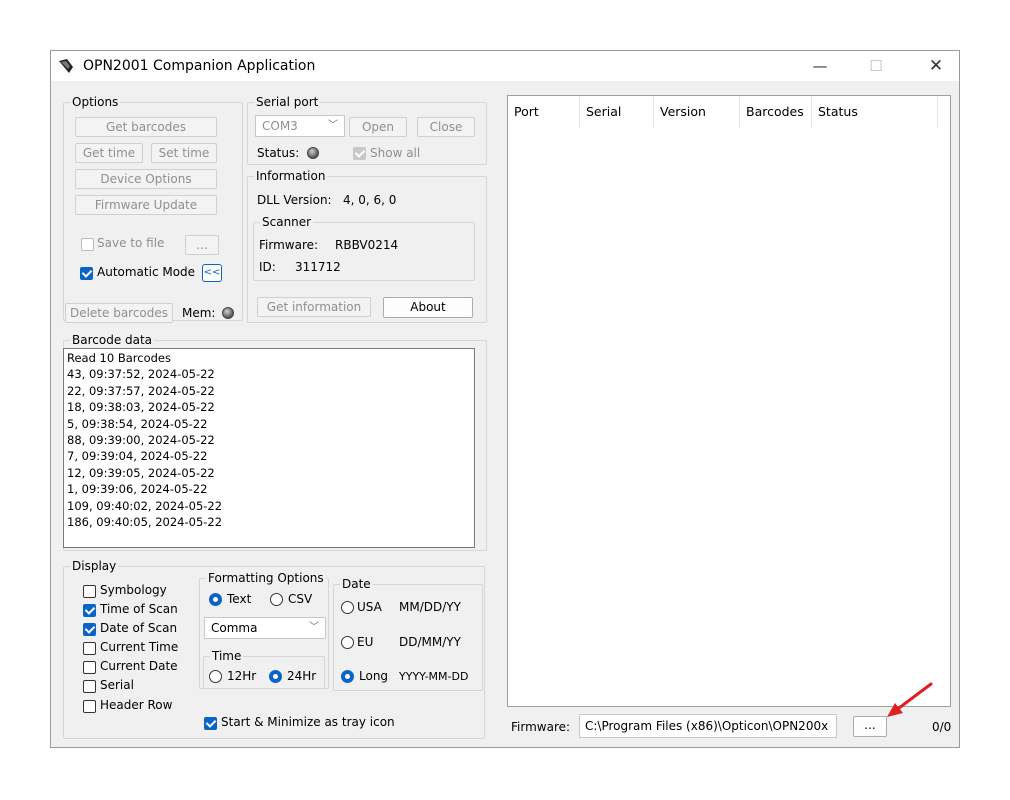  I want to click on csv-format-label: CSV, so click(300, 599).